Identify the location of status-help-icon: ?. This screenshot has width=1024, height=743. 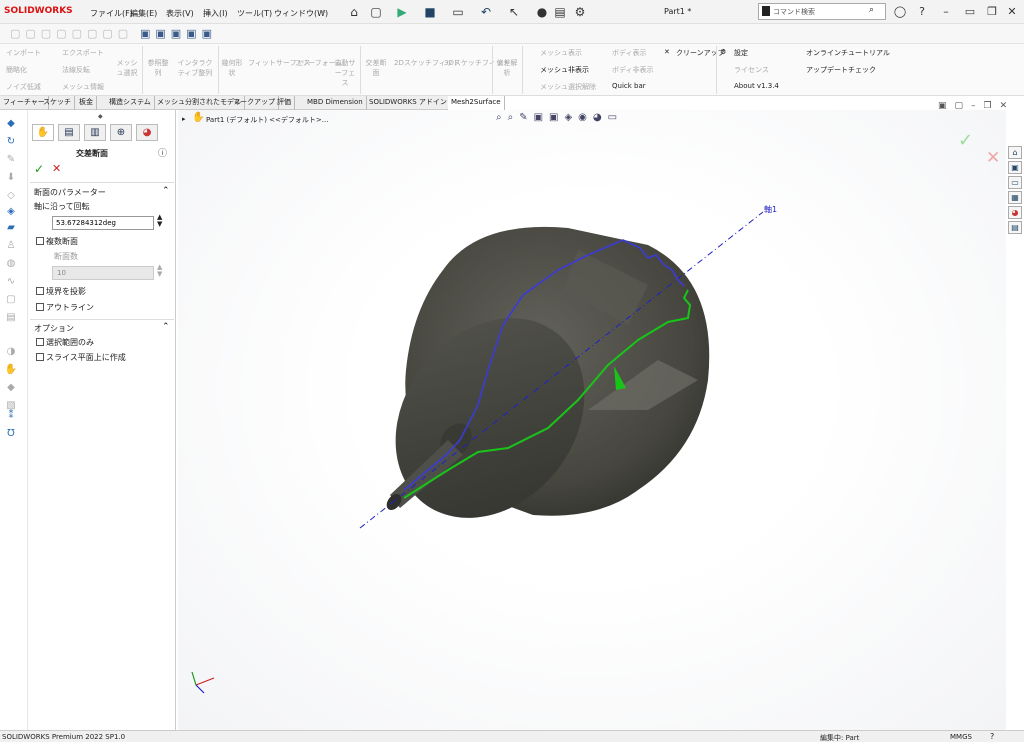
(992, 736).